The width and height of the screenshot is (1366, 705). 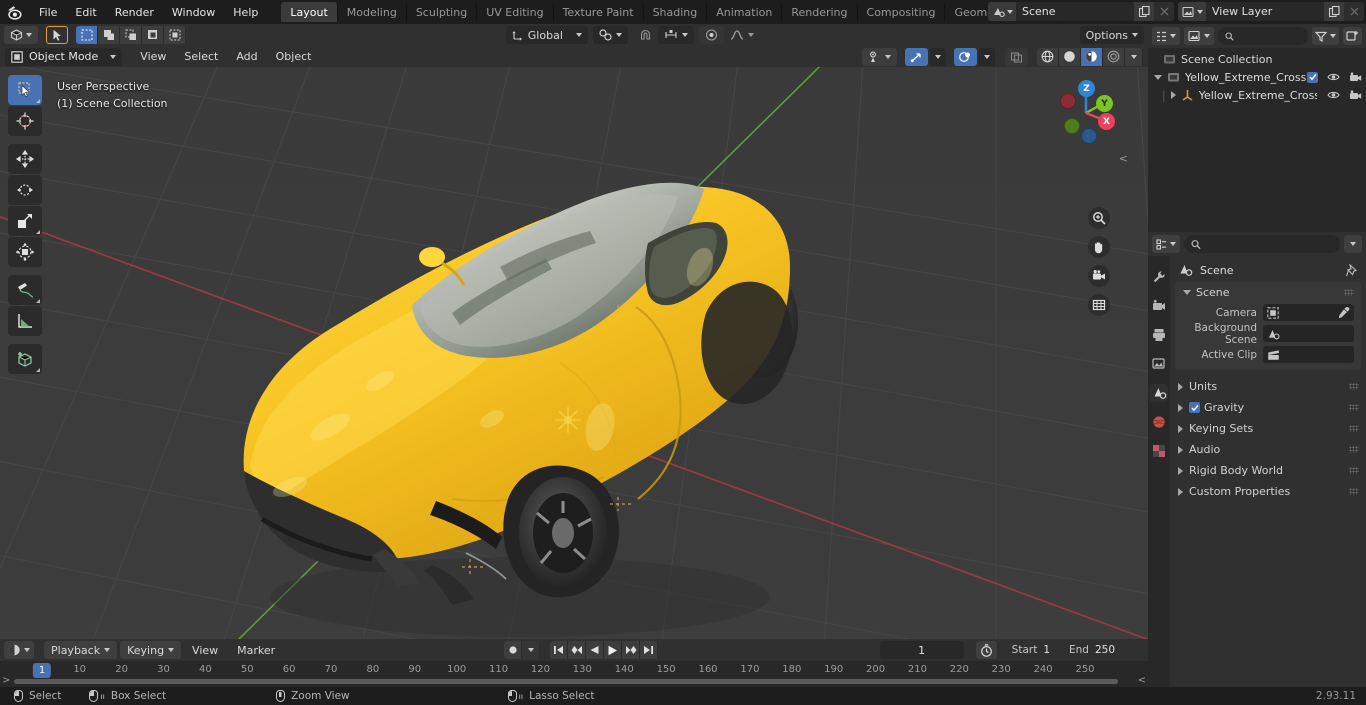 I want to click on outliner-row-object: | Yellow_Extreme_Crossov, so click(x=1257, y=95).